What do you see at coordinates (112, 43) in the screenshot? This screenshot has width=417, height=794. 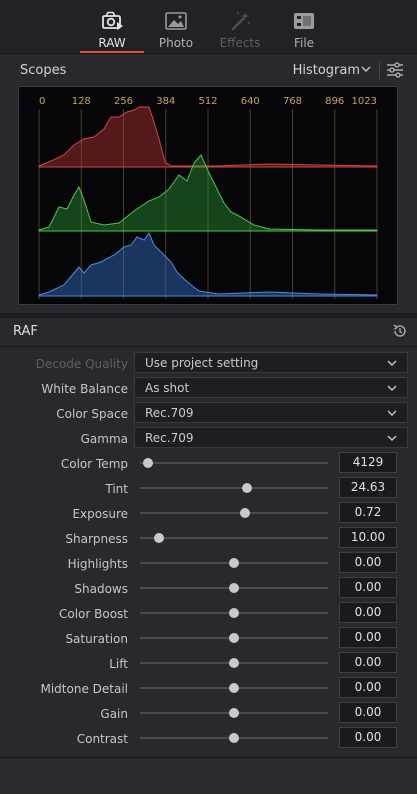 I see `tab-raw-label: RAW` at bounding box center [112, 43].